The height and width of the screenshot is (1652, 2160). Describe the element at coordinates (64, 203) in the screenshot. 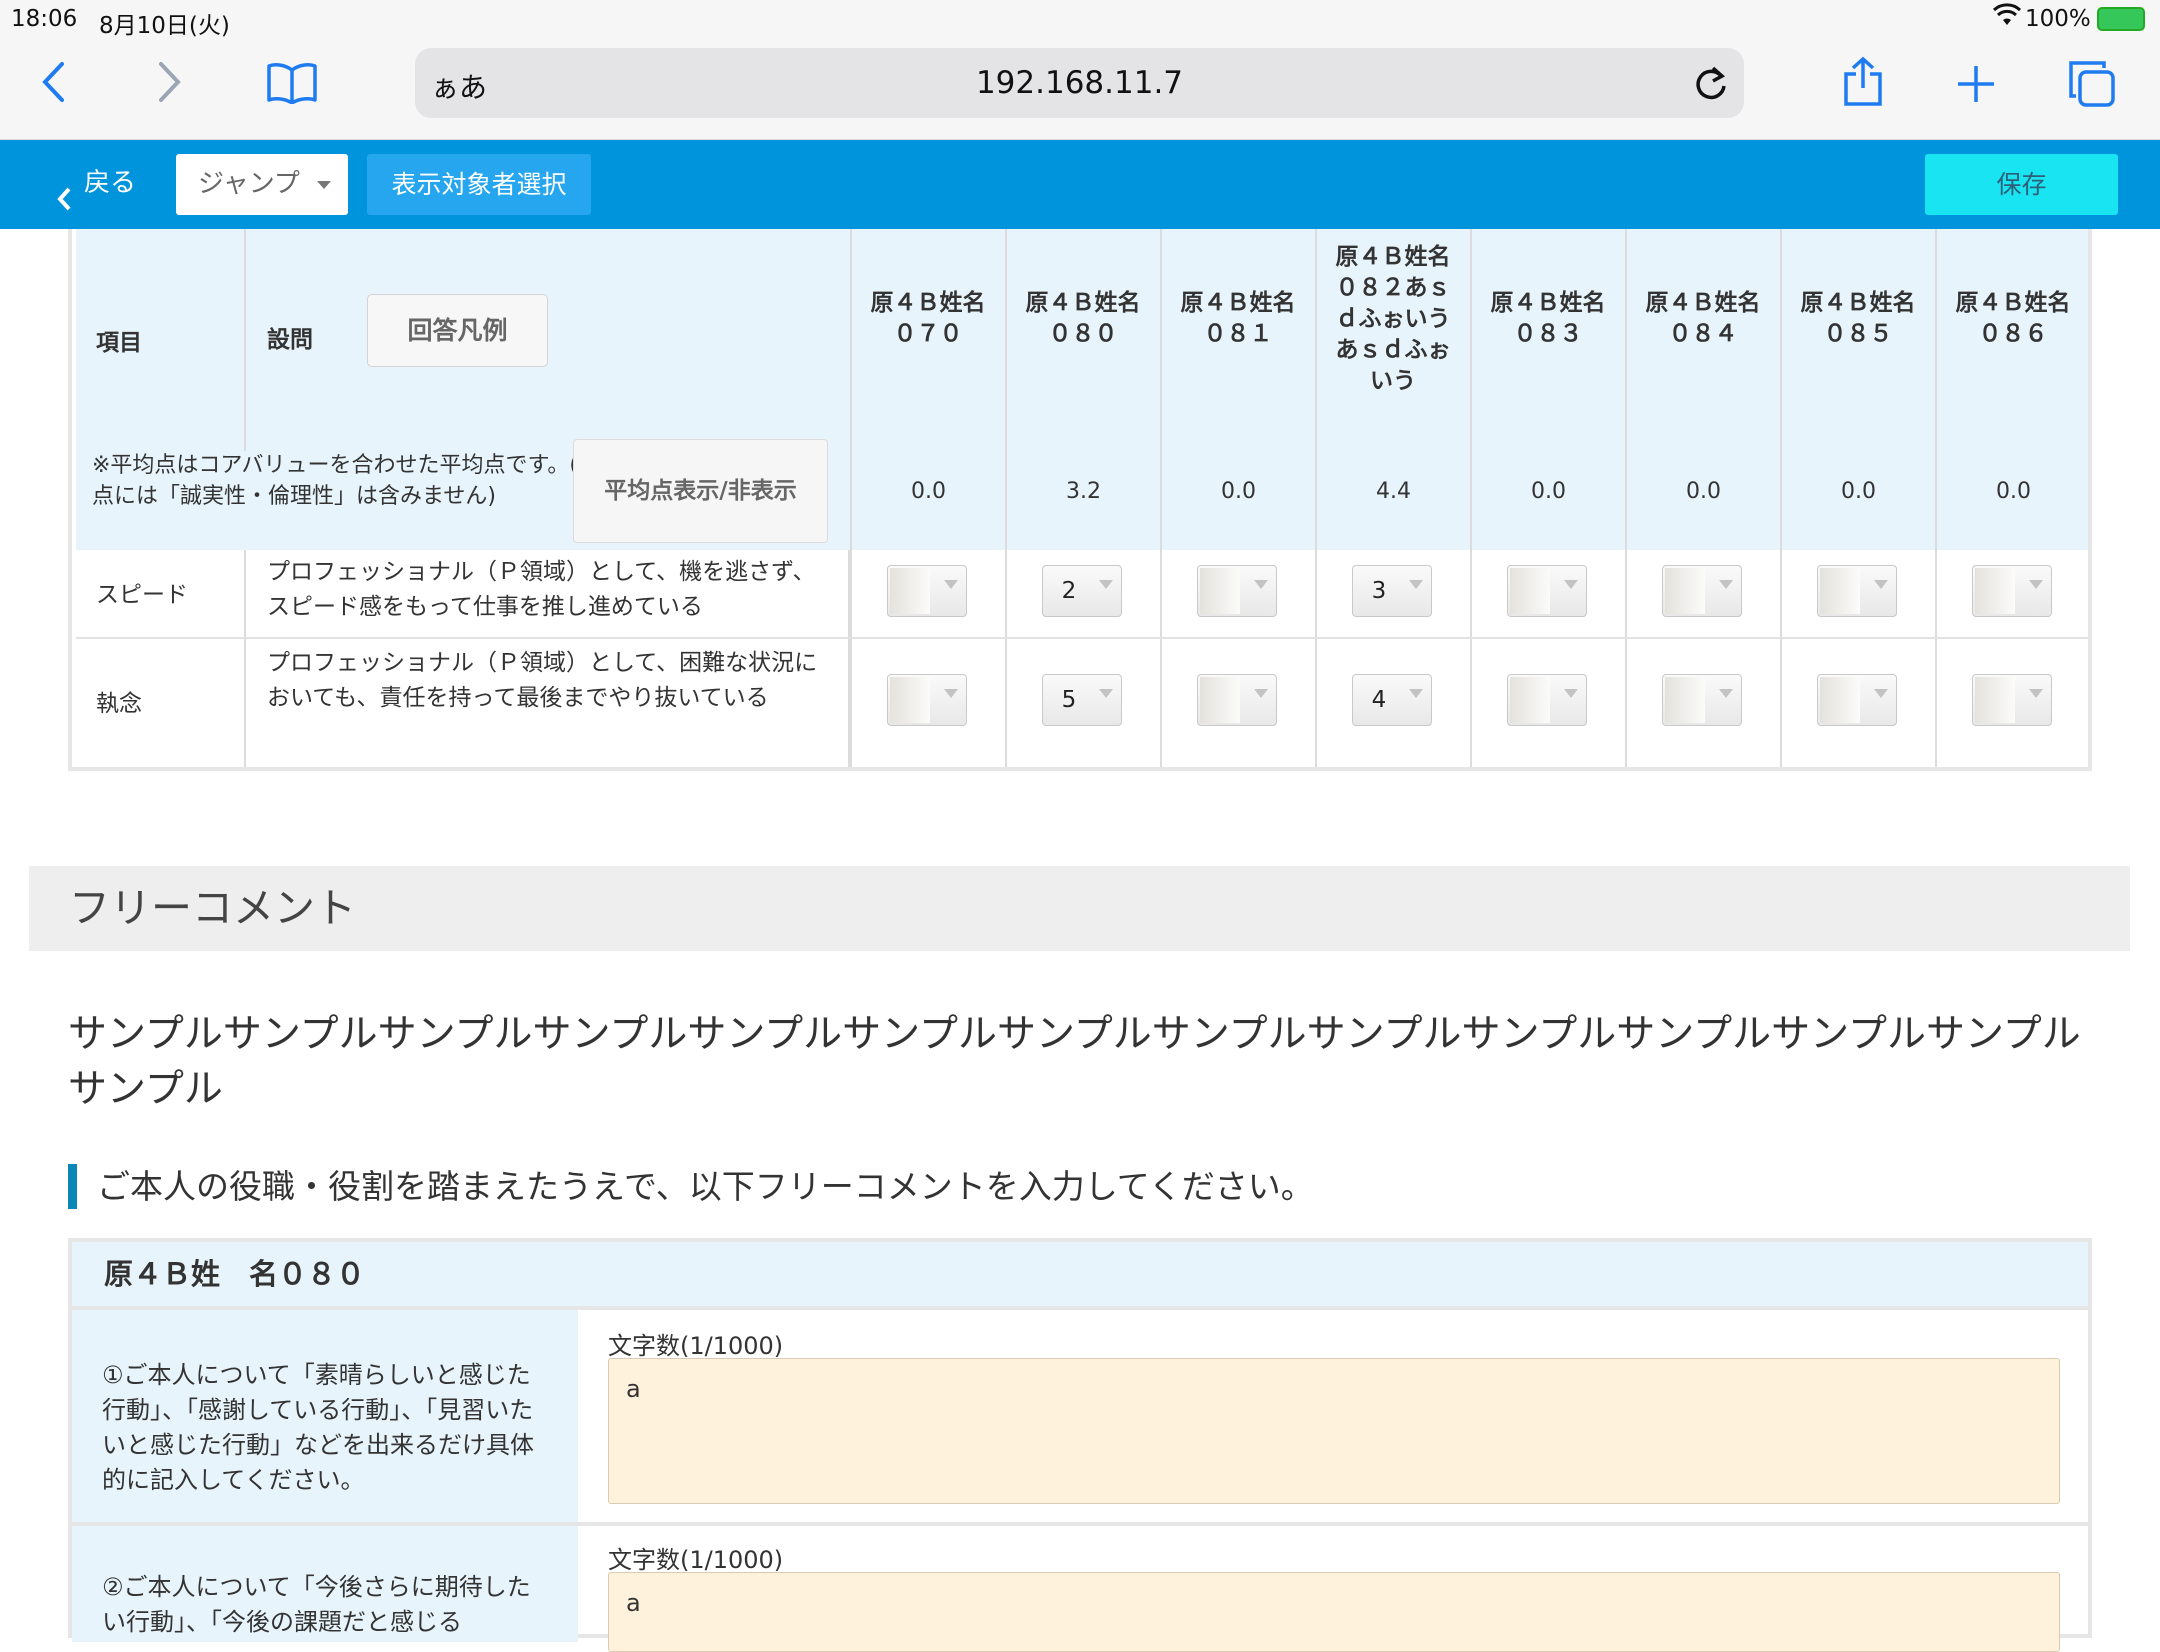

I see `chevron-left-icon` at that location.